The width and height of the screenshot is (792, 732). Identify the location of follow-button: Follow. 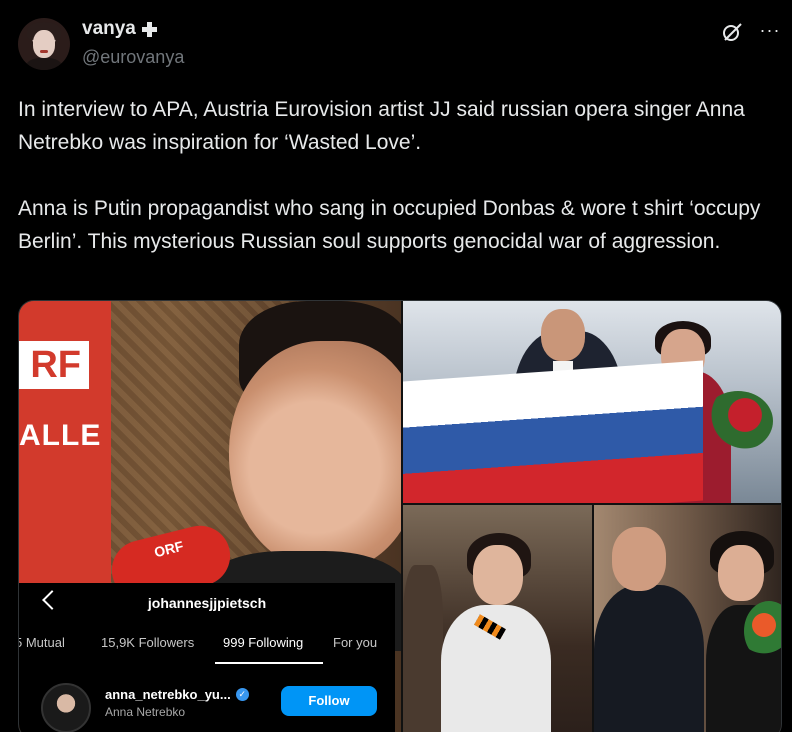
(329, 701).